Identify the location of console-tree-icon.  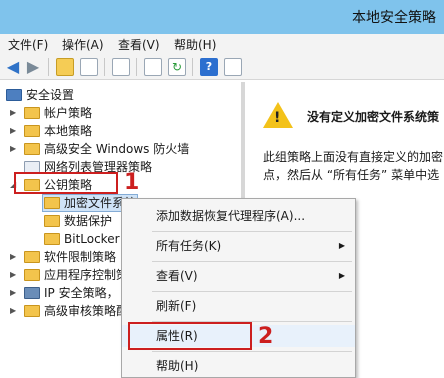
(89, 67).